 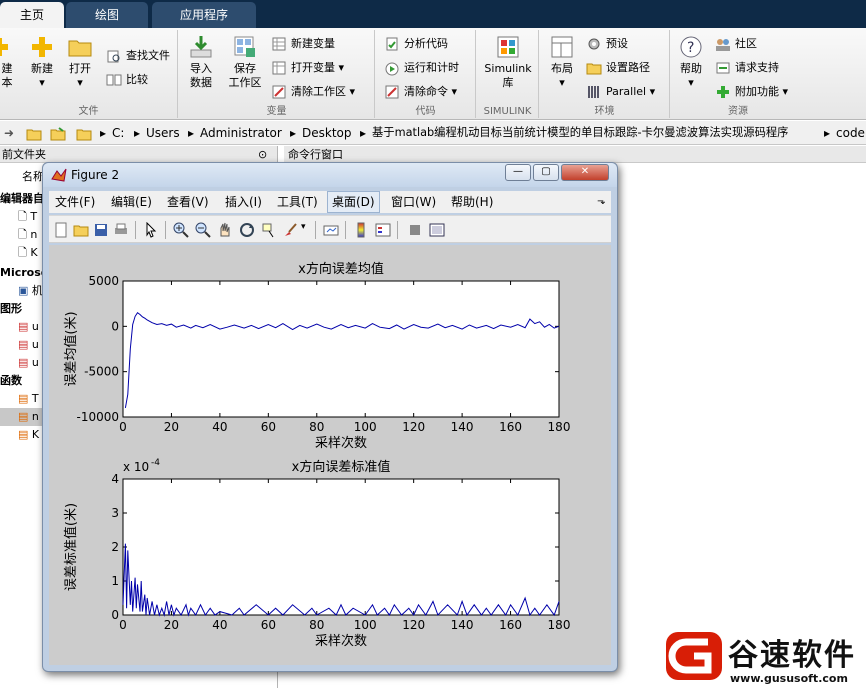 I want to click on breadcrumb-administrator: Administrator, so click(x=241, y=133).